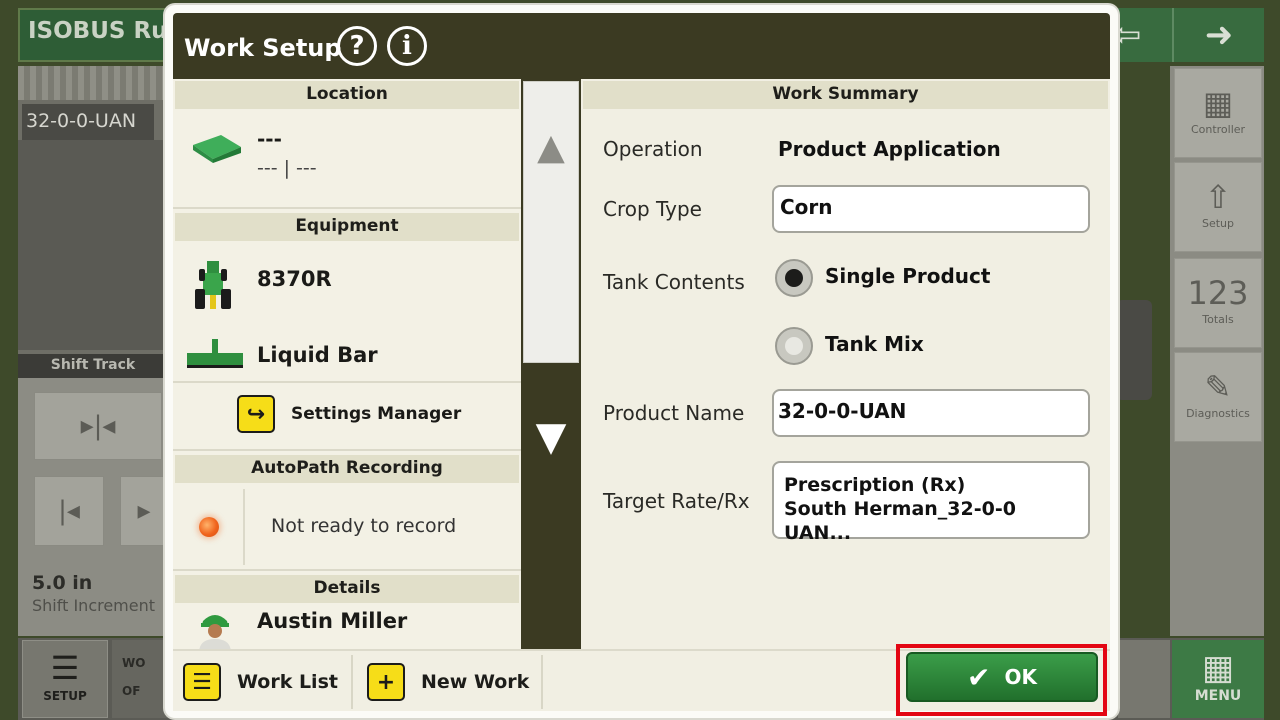 Image resolution: width=1280 pixels, height=720 pixels. I want to click on location-row: --- --- | ---, so click(347, 159).